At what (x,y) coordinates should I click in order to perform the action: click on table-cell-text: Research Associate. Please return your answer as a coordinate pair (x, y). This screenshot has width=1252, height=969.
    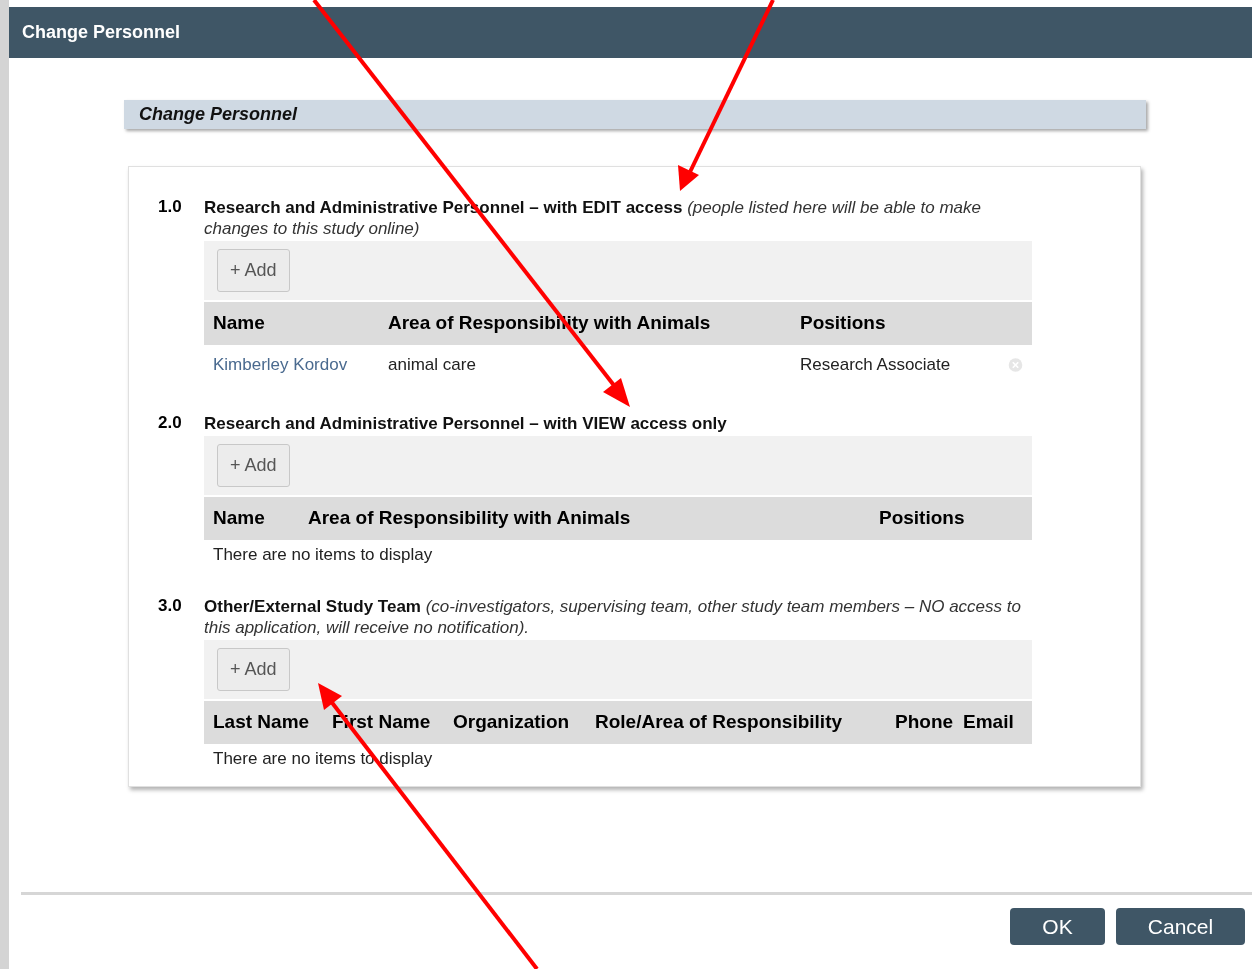
    Looking at the image, I should click on (876, 365).